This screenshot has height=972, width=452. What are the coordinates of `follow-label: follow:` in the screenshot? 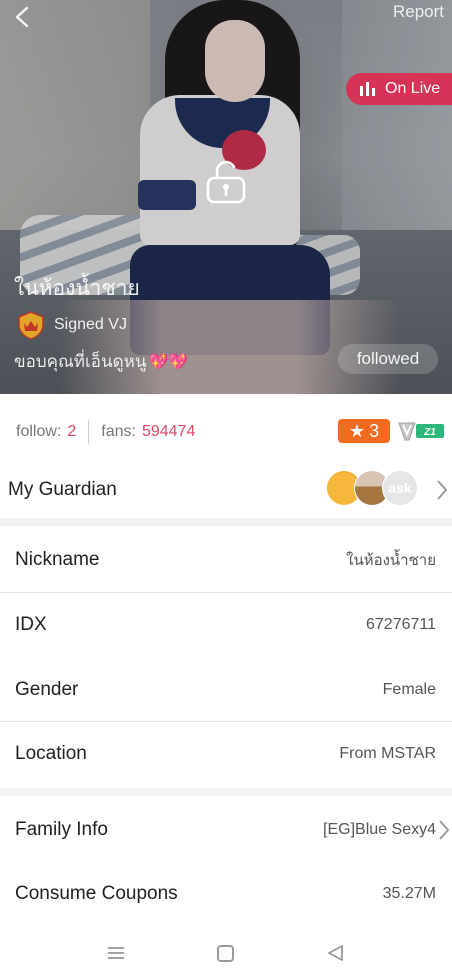 It's located at (39, 431).